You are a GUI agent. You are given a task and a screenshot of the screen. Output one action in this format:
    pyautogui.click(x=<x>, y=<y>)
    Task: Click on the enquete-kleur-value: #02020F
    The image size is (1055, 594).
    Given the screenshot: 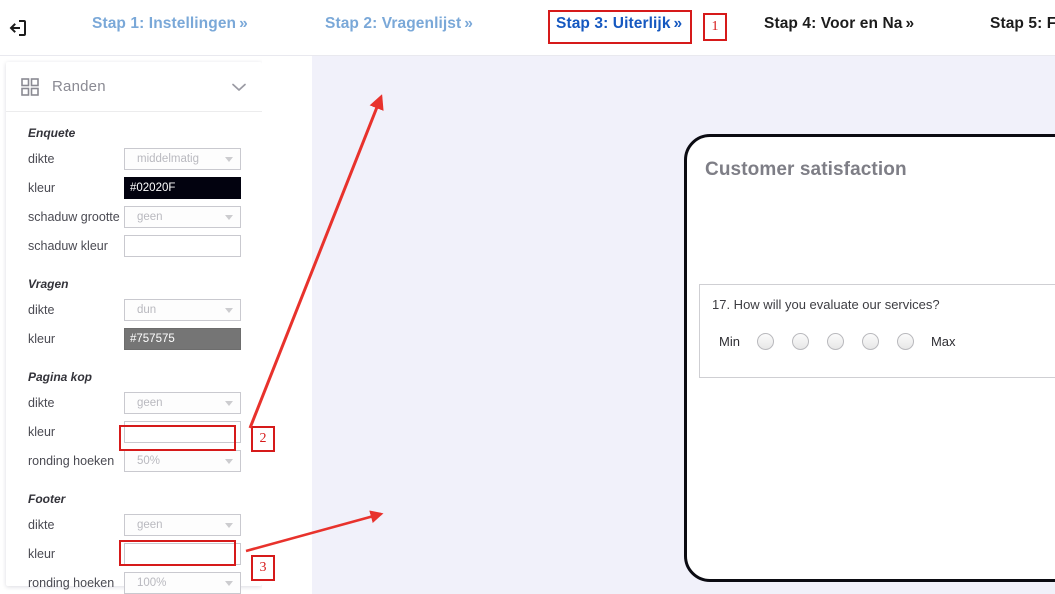 What is the action you would take?
    pyautogui.click(x=153, y=188)
    